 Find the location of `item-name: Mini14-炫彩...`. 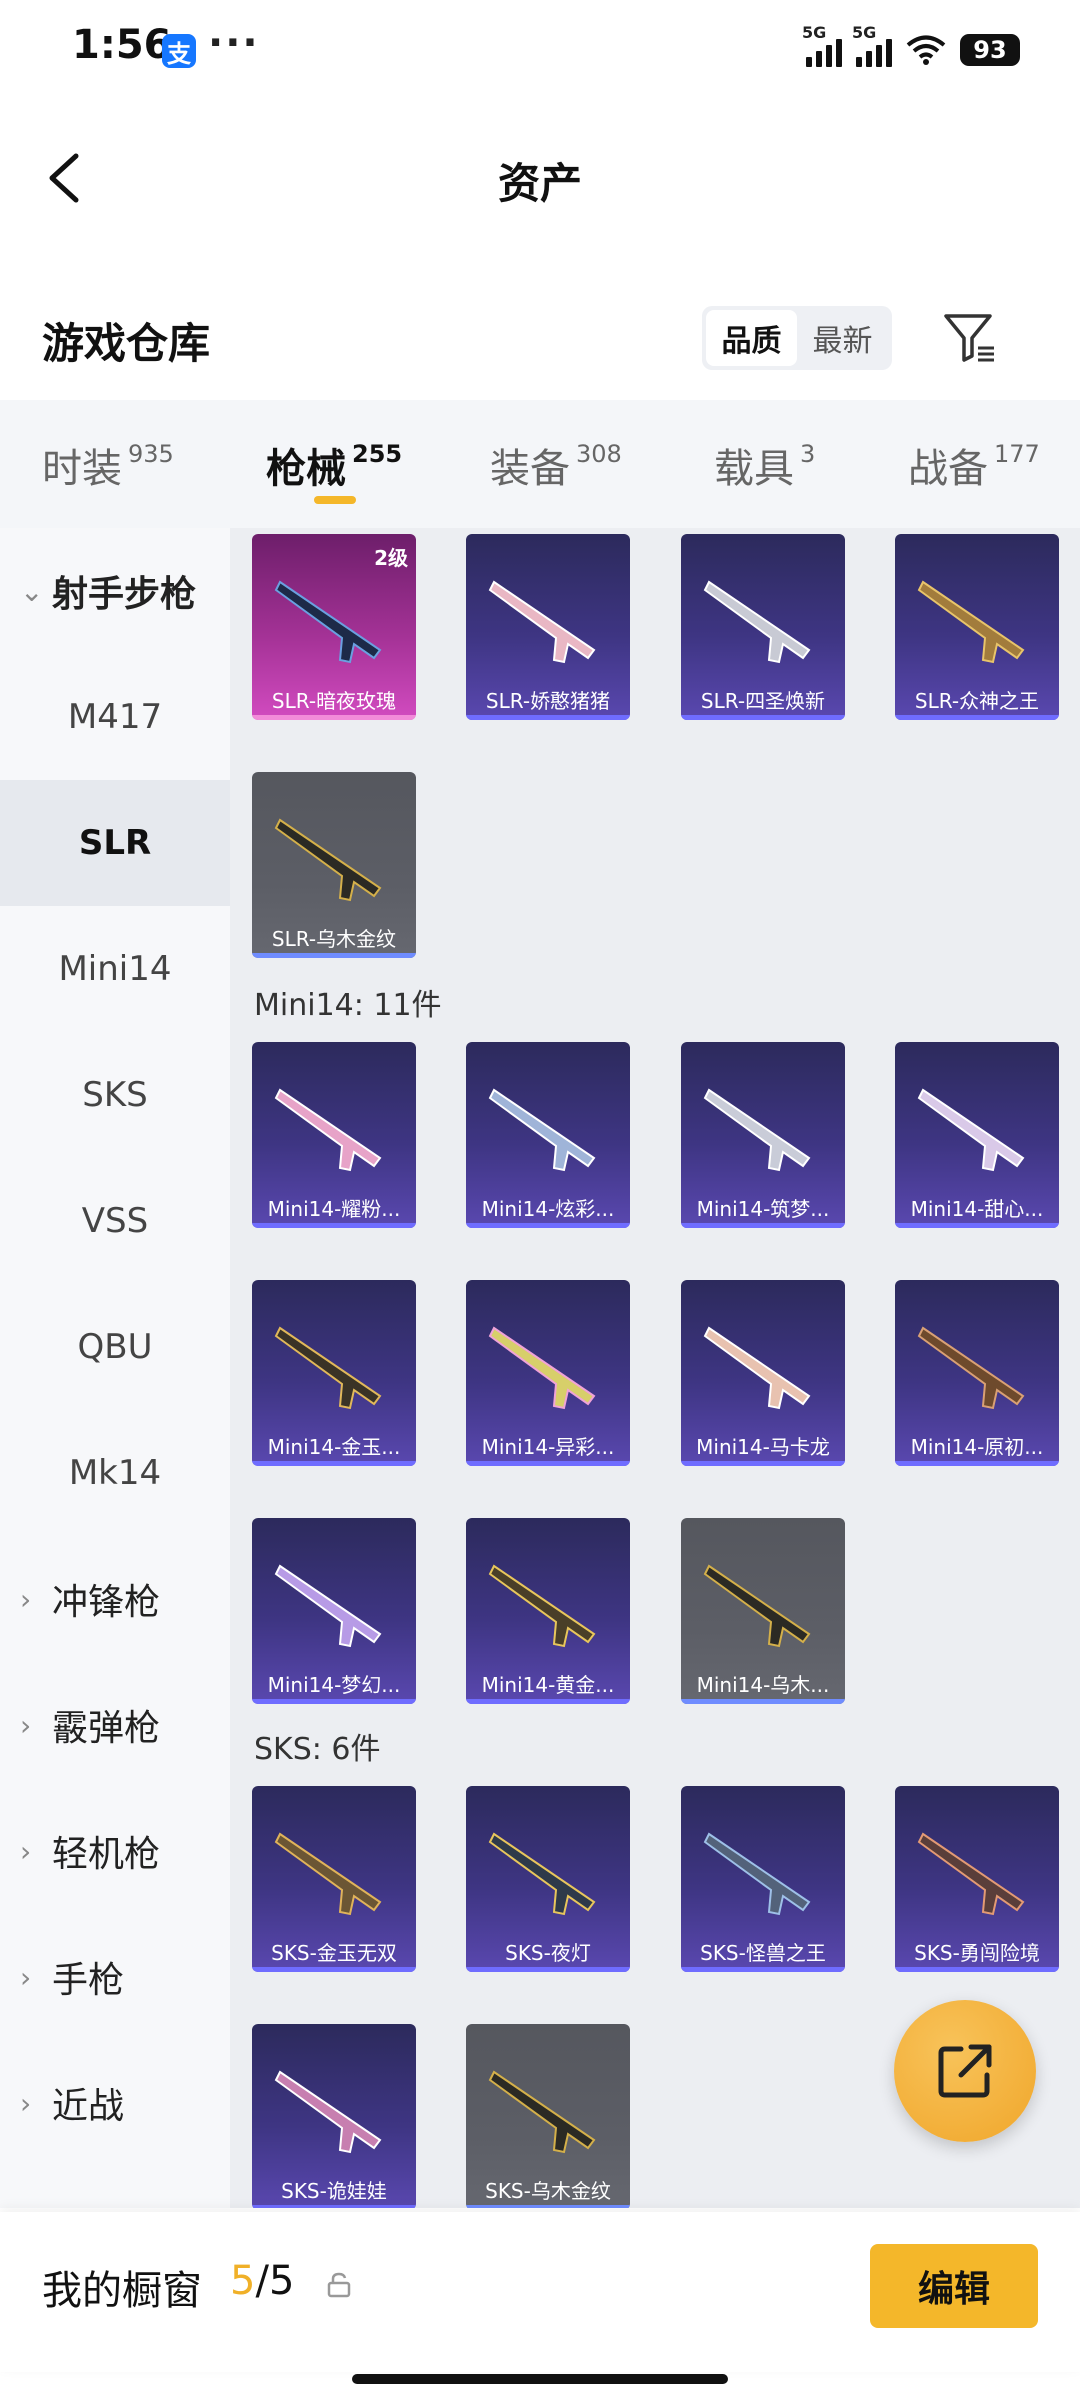

item-name: Mini14-炫彩... is located at coordinates (548, 1209).